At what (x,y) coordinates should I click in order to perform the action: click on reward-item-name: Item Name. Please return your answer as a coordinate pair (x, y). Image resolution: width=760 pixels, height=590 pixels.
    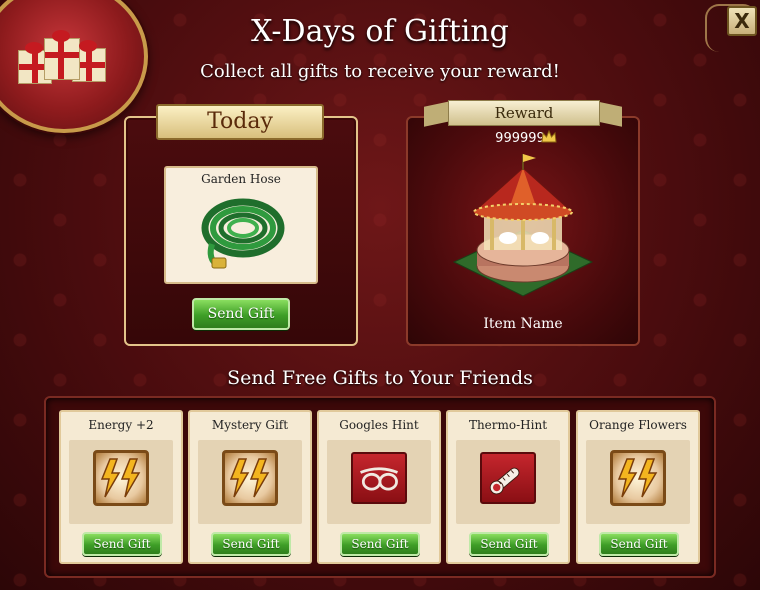
    Looking at the image, I should click on (523, 324).